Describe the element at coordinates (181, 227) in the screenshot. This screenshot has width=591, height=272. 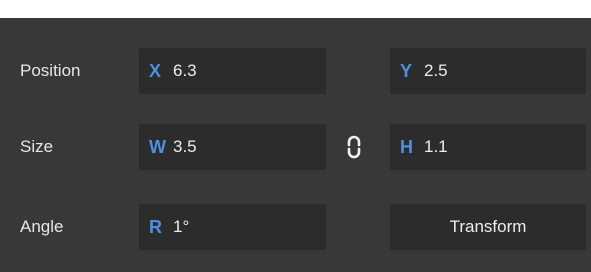
I see `angle-r-value: 1°` at that location.